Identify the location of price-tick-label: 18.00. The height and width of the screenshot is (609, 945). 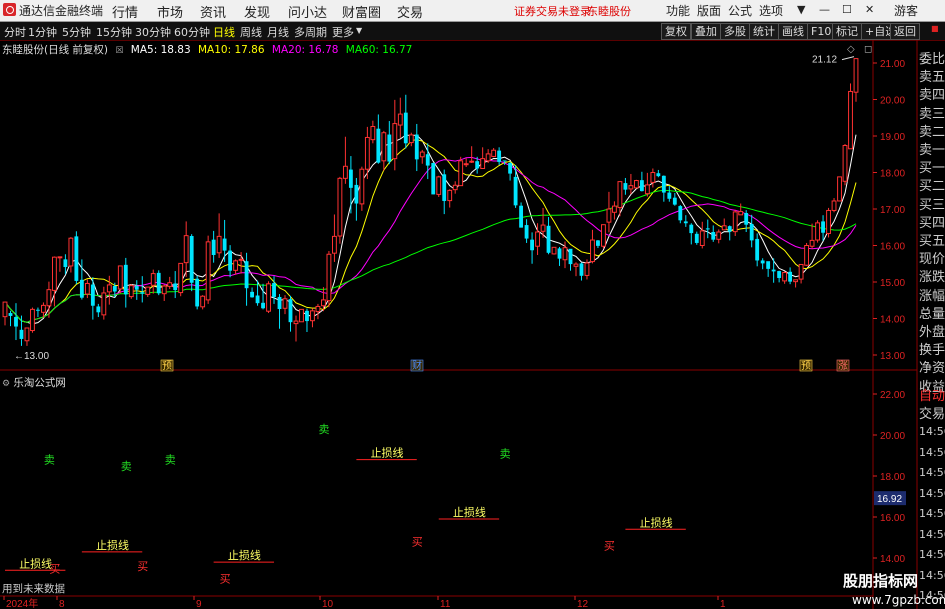
(892, 174).